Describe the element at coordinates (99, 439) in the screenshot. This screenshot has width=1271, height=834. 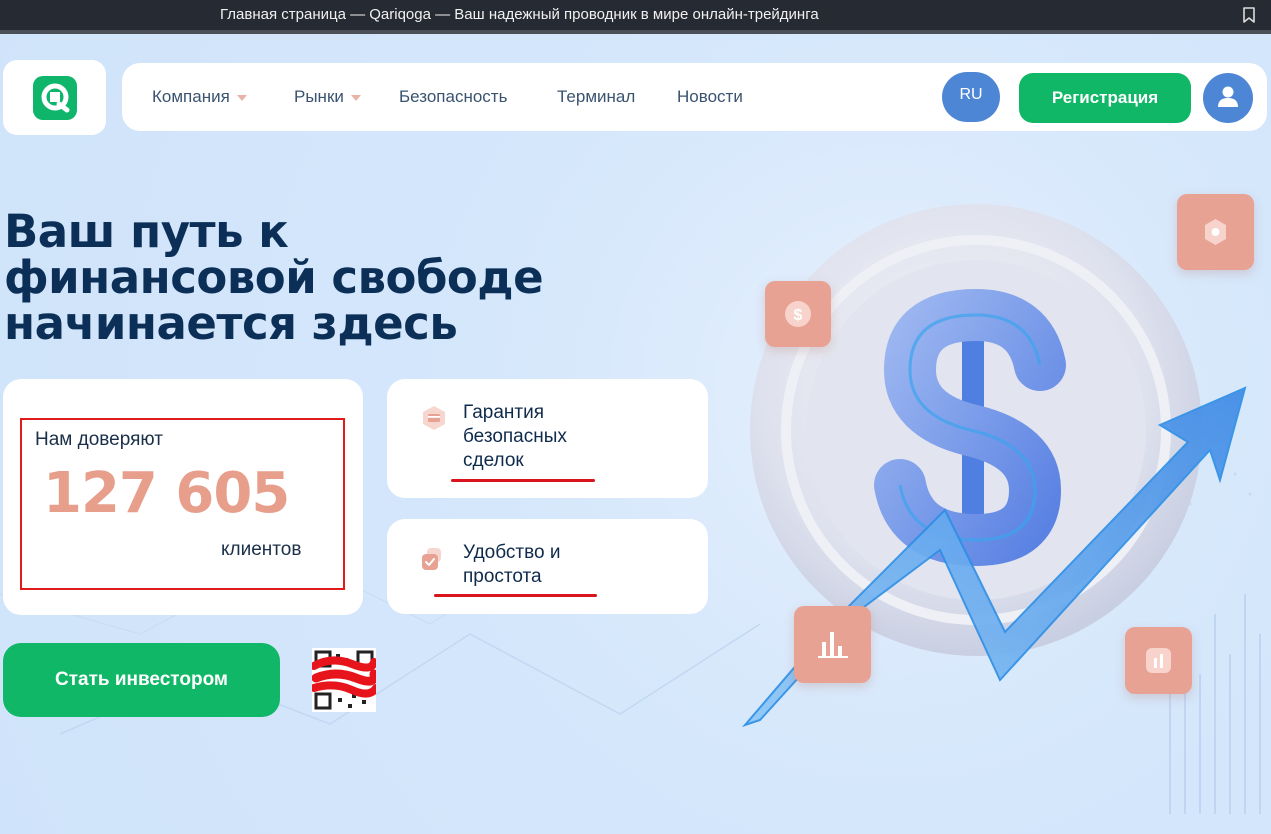
I see `clients-label: Нам доверяют` at that location.